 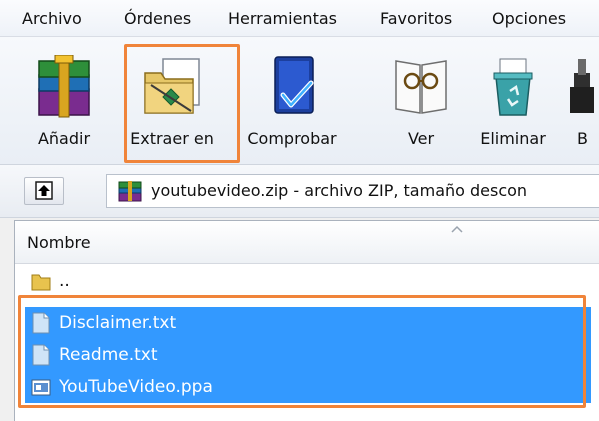 I want to click on partial-toolbar-button: B, so click(x=576, y=102).